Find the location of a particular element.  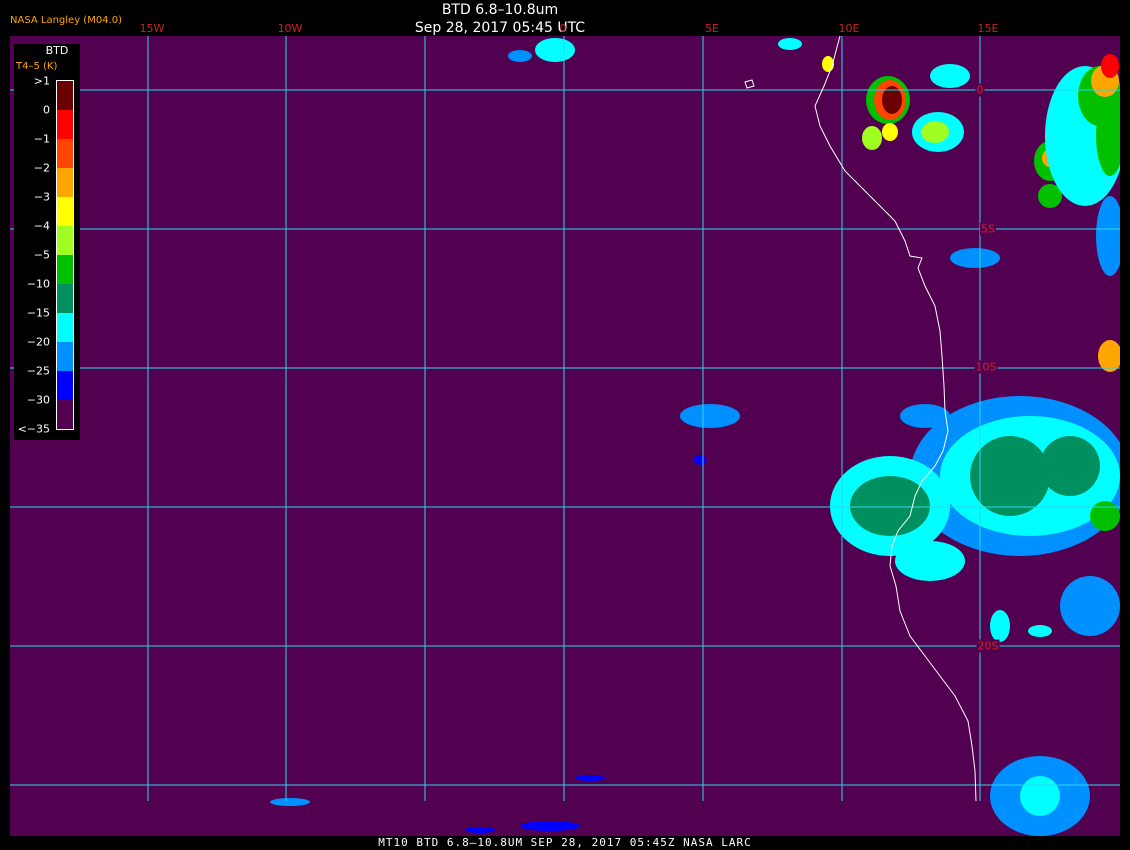

lat-label-0: 0 is located at coordinates (980, 90).